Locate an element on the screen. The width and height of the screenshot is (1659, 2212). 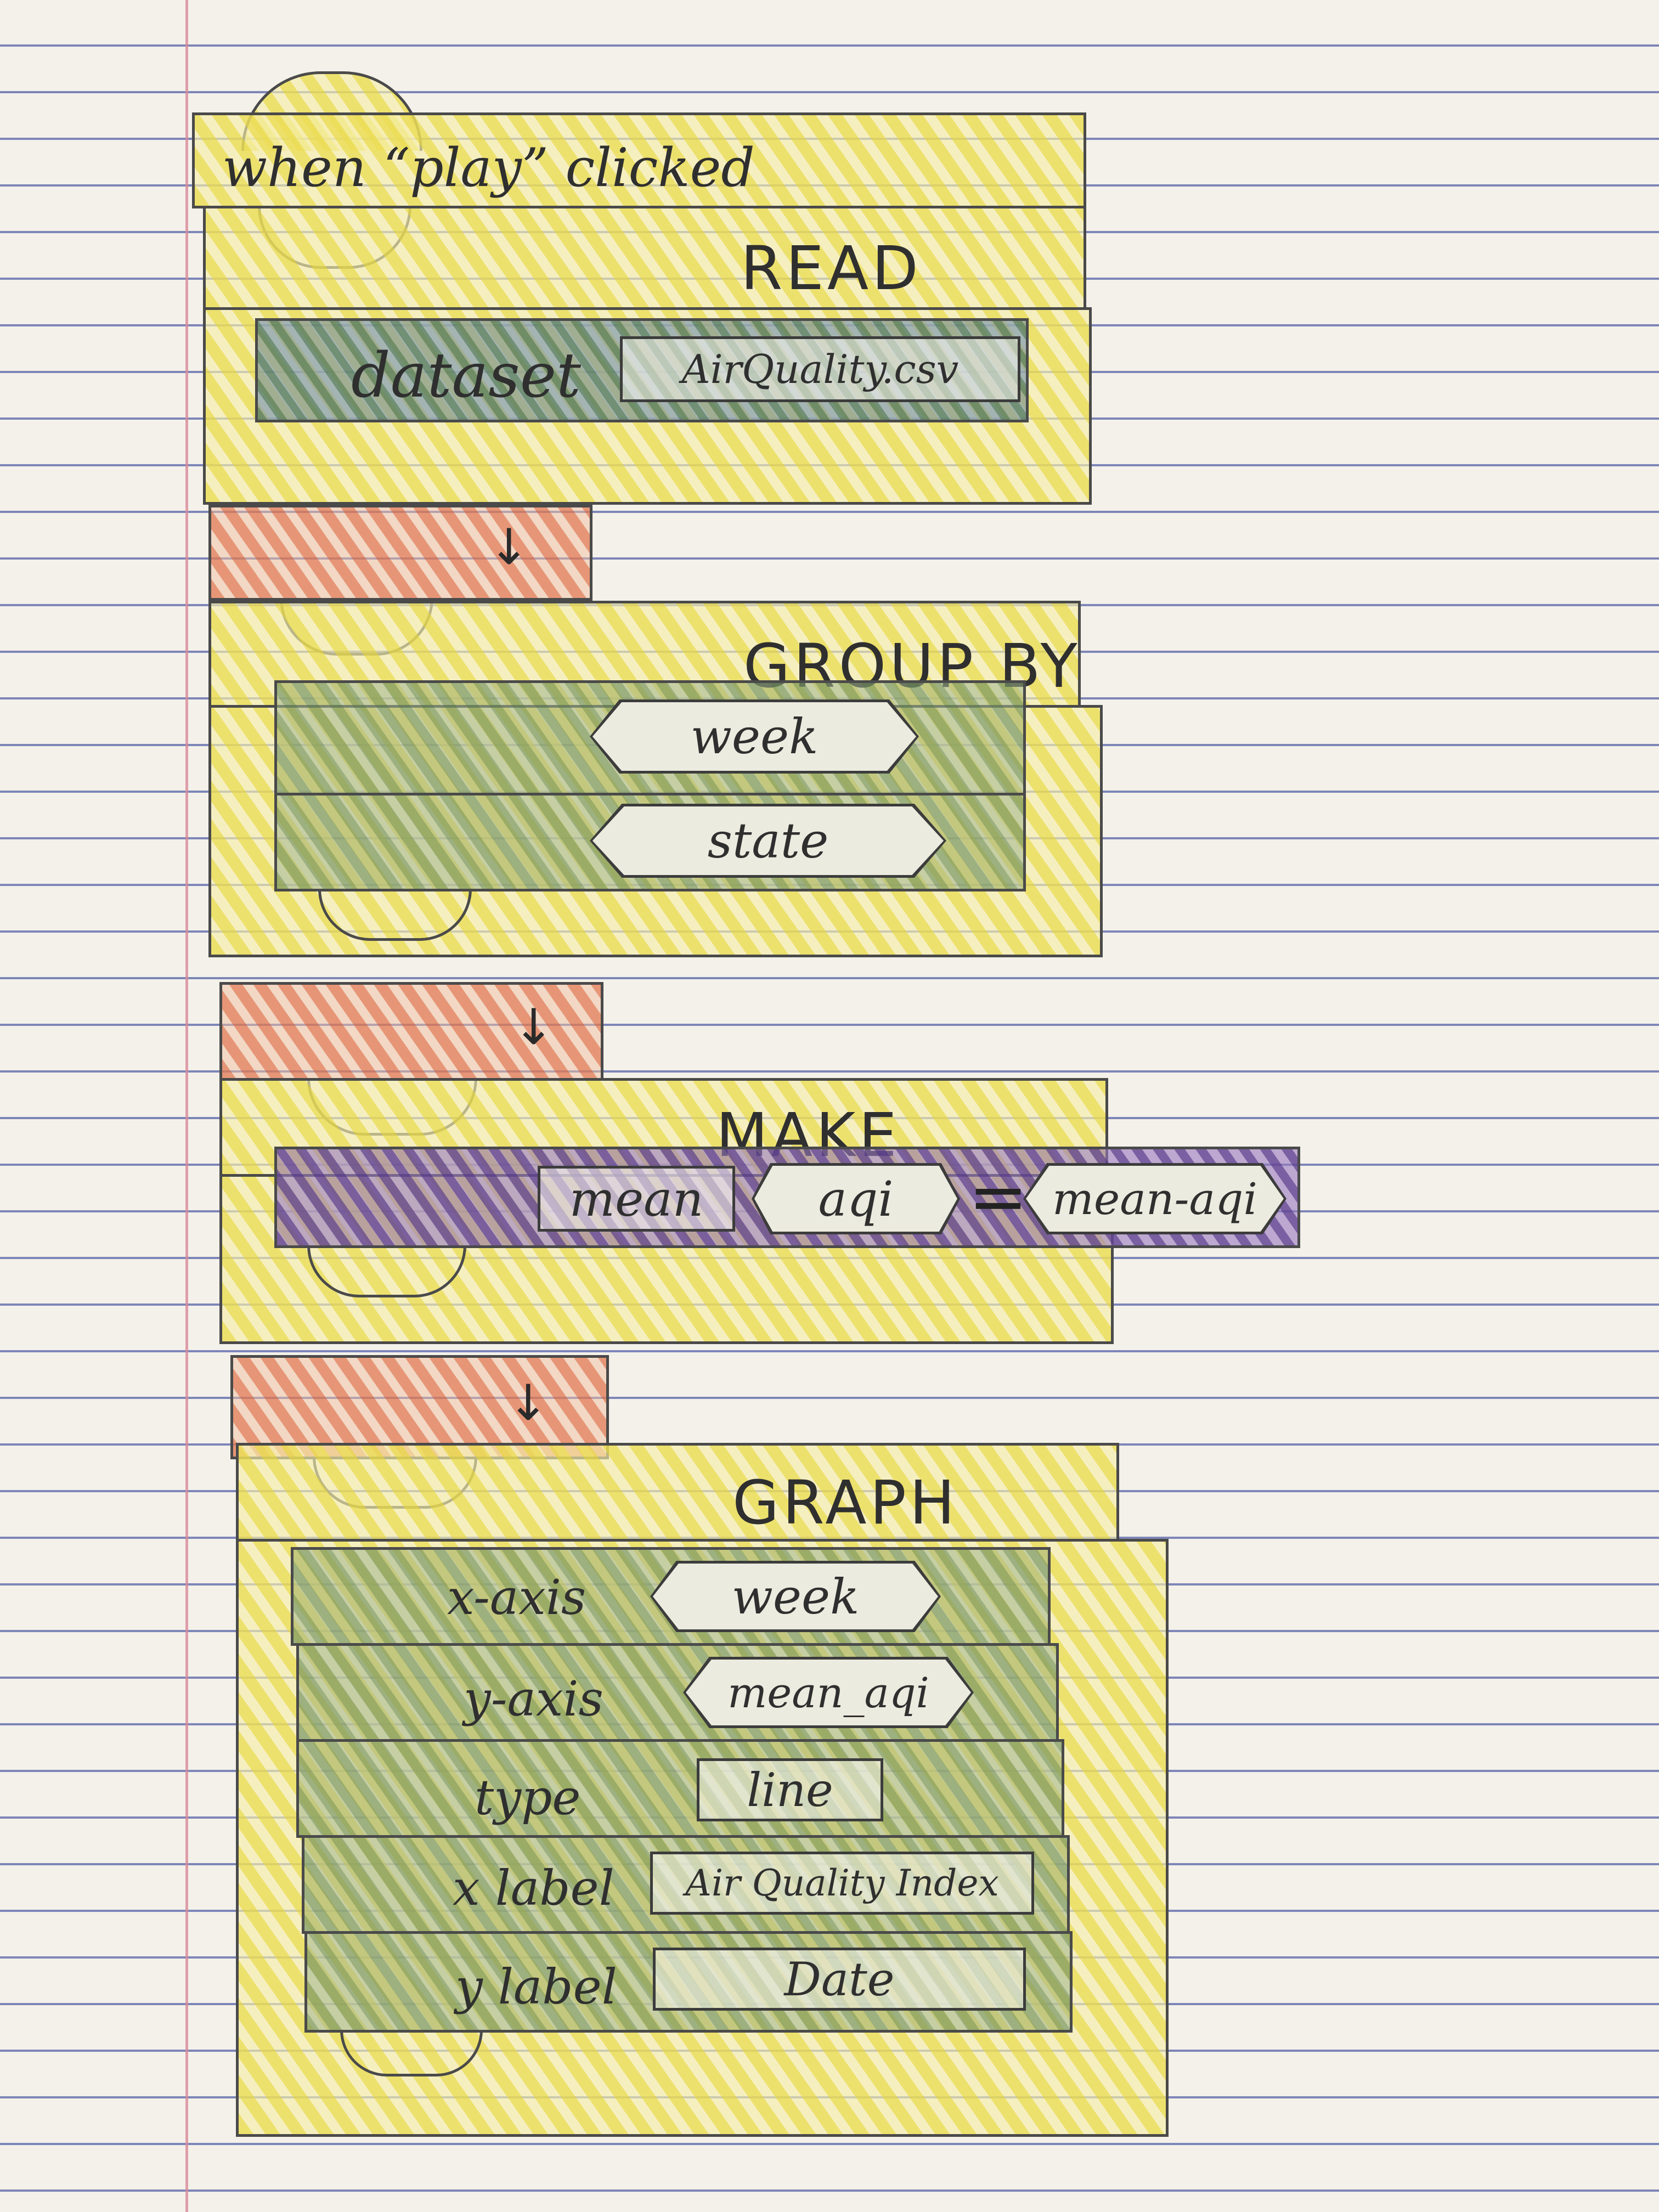
graph-block: GRAPH is located at coordinates (677, 1493).